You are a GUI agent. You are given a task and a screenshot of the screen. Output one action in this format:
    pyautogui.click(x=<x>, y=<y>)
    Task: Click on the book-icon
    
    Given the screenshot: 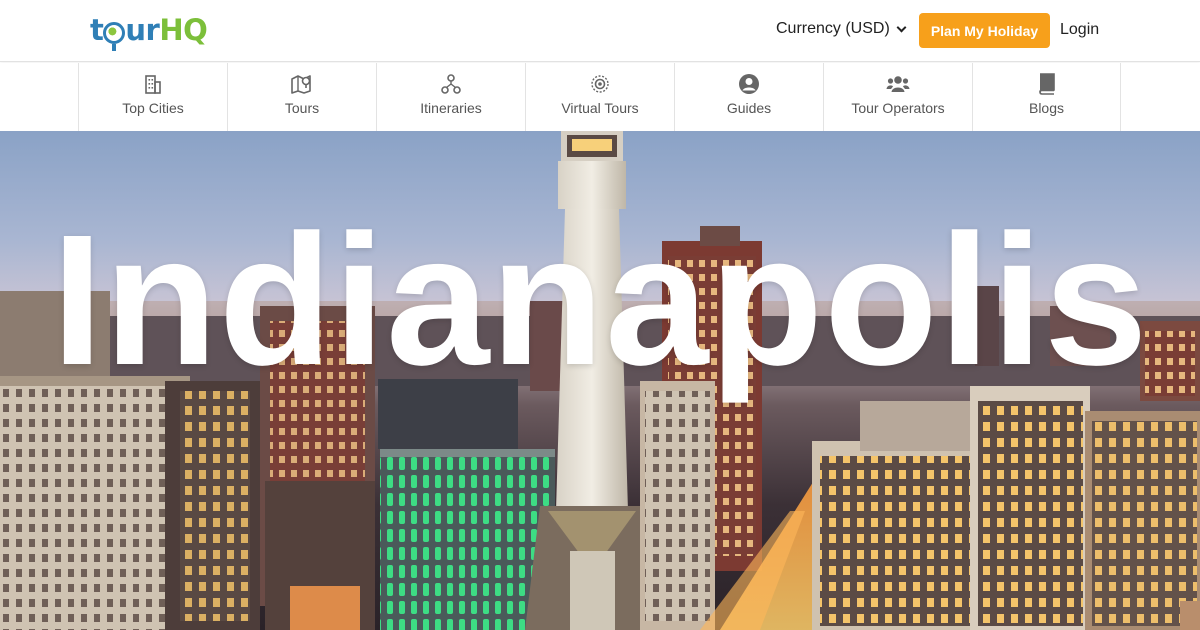 What is the action you would take?
    pyautogui.click(x=1047, y=84)
    